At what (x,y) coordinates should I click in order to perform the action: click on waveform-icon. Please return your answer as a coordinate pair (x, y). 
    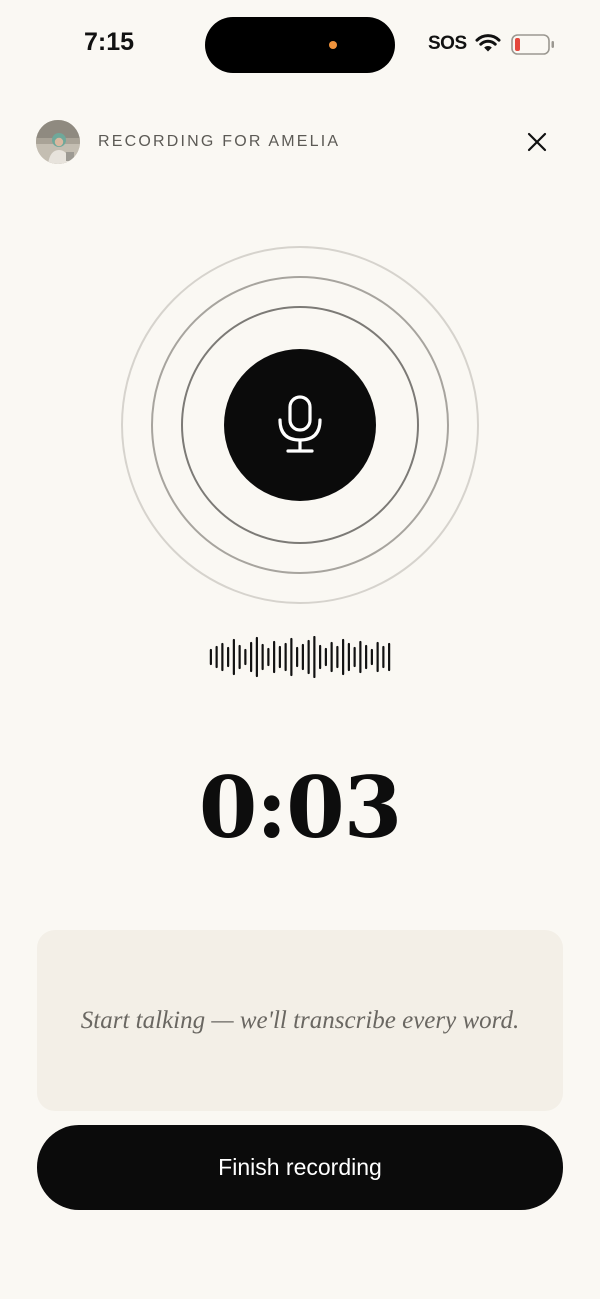
    Looking at the image, I should click on (300, 657).